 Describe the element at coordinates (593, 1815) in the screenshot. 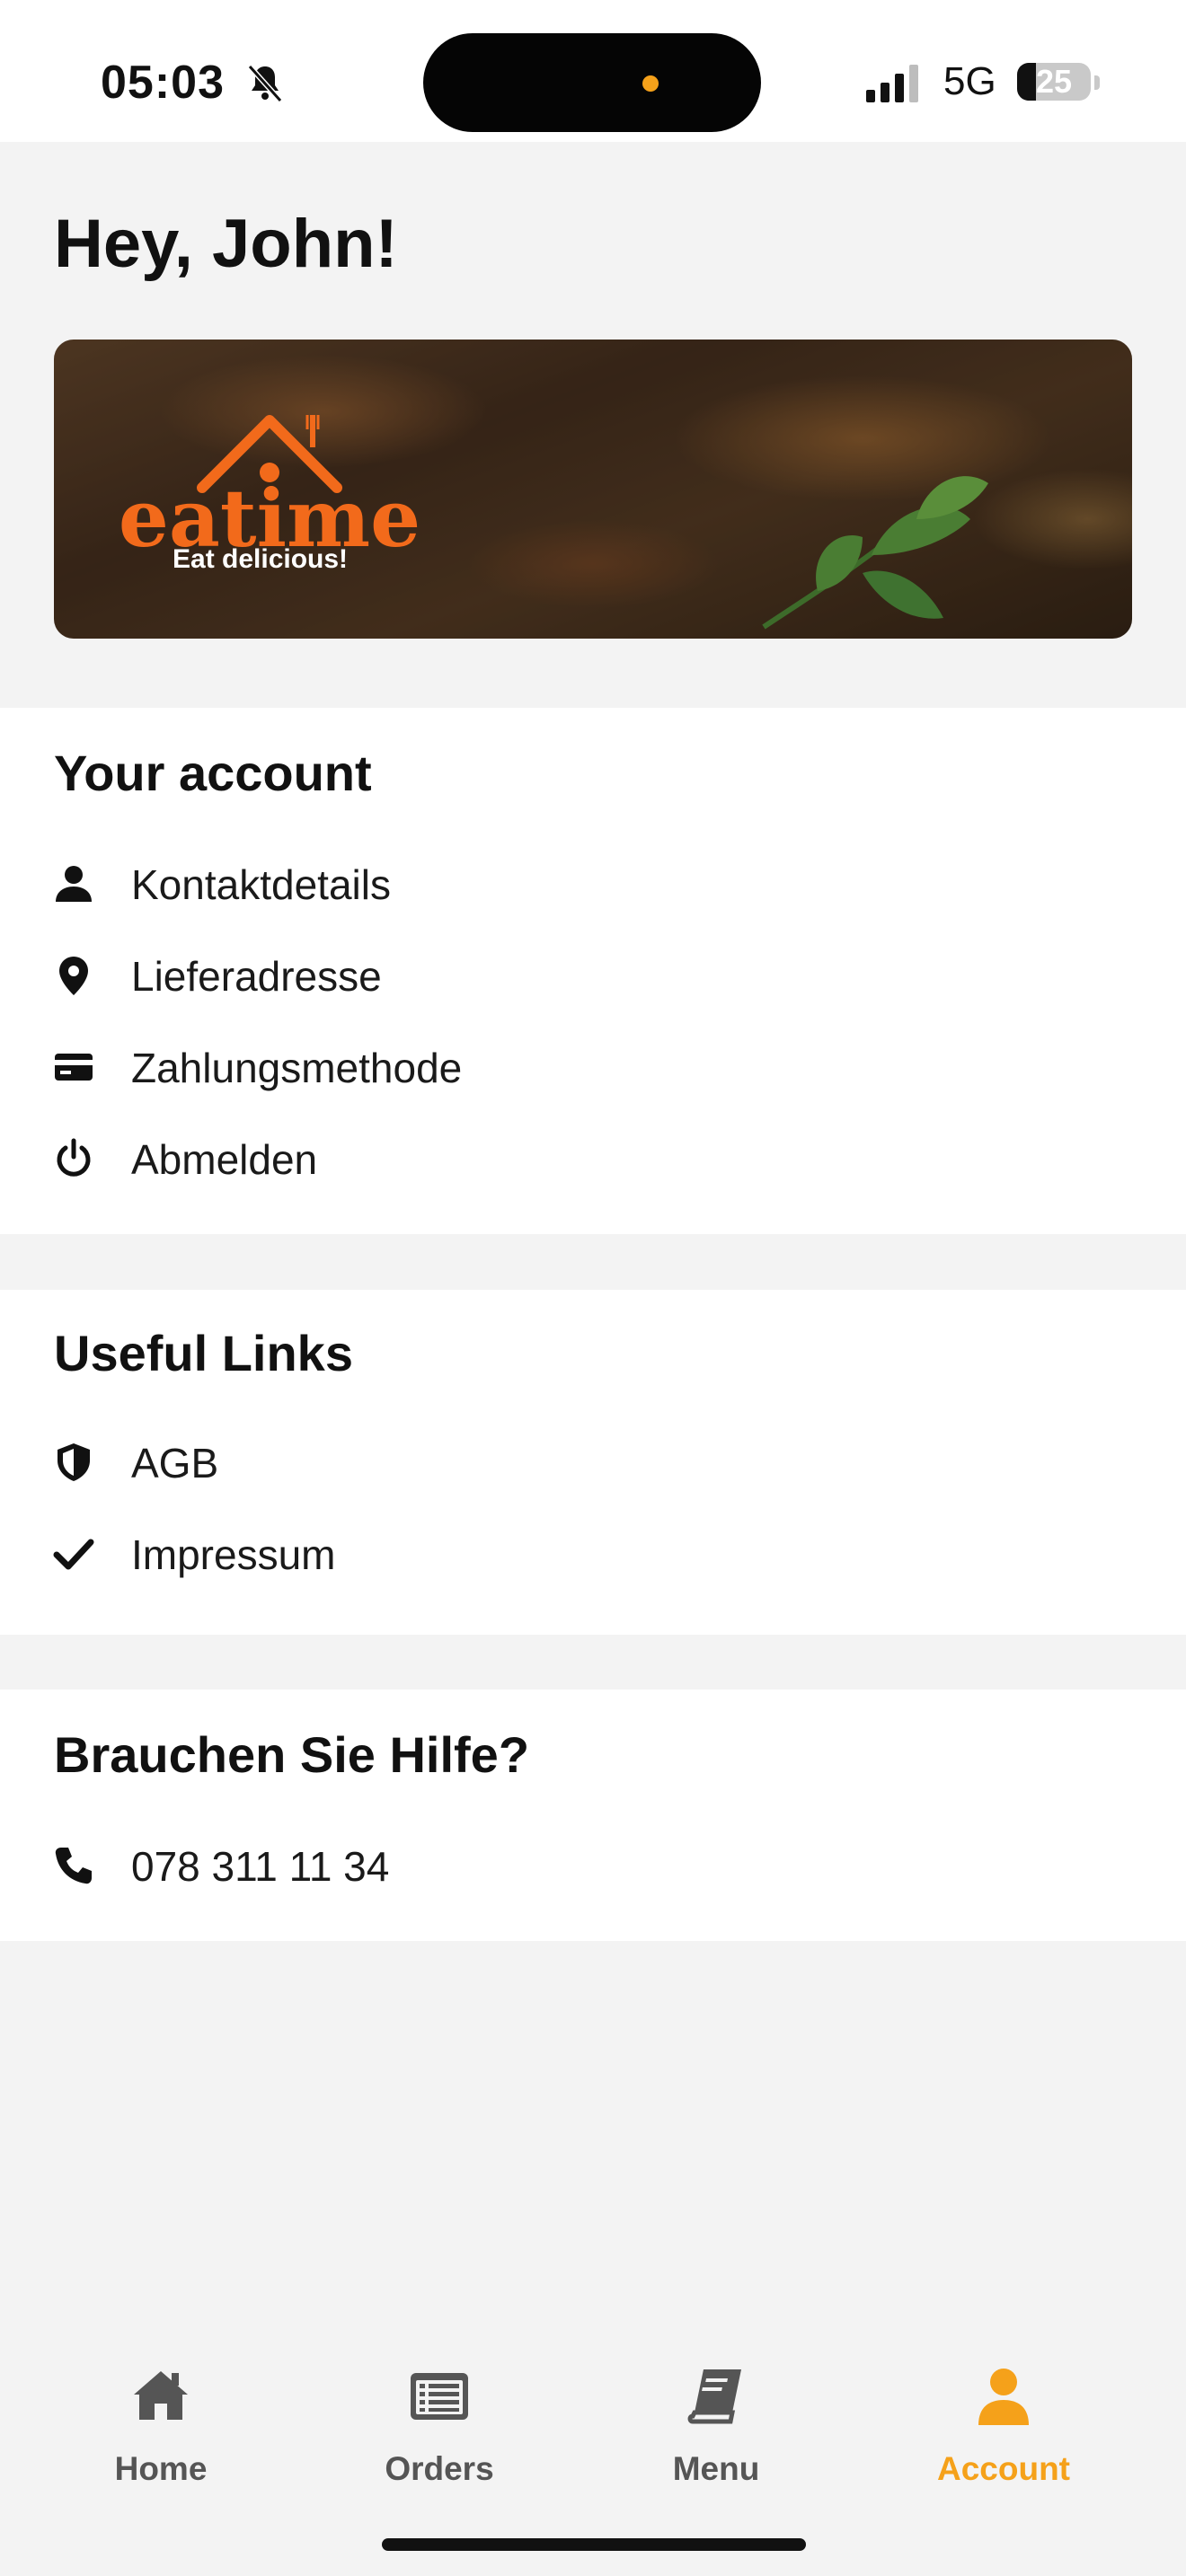

I see `help-section: Brauchen Sie Hilfe? 078 311 11 34` at that location.